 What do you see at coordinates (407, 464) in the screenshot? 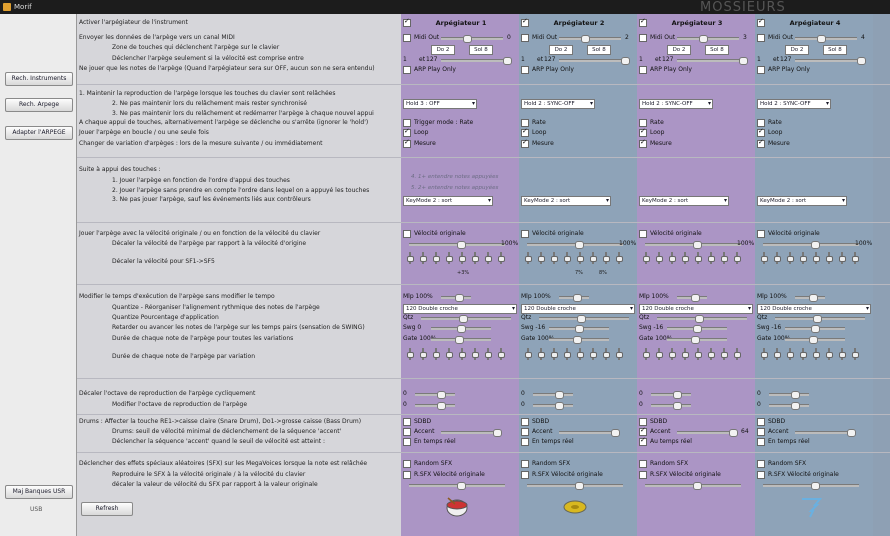
I see `random-sfx-checkbox` at bounding box center [407, 464].